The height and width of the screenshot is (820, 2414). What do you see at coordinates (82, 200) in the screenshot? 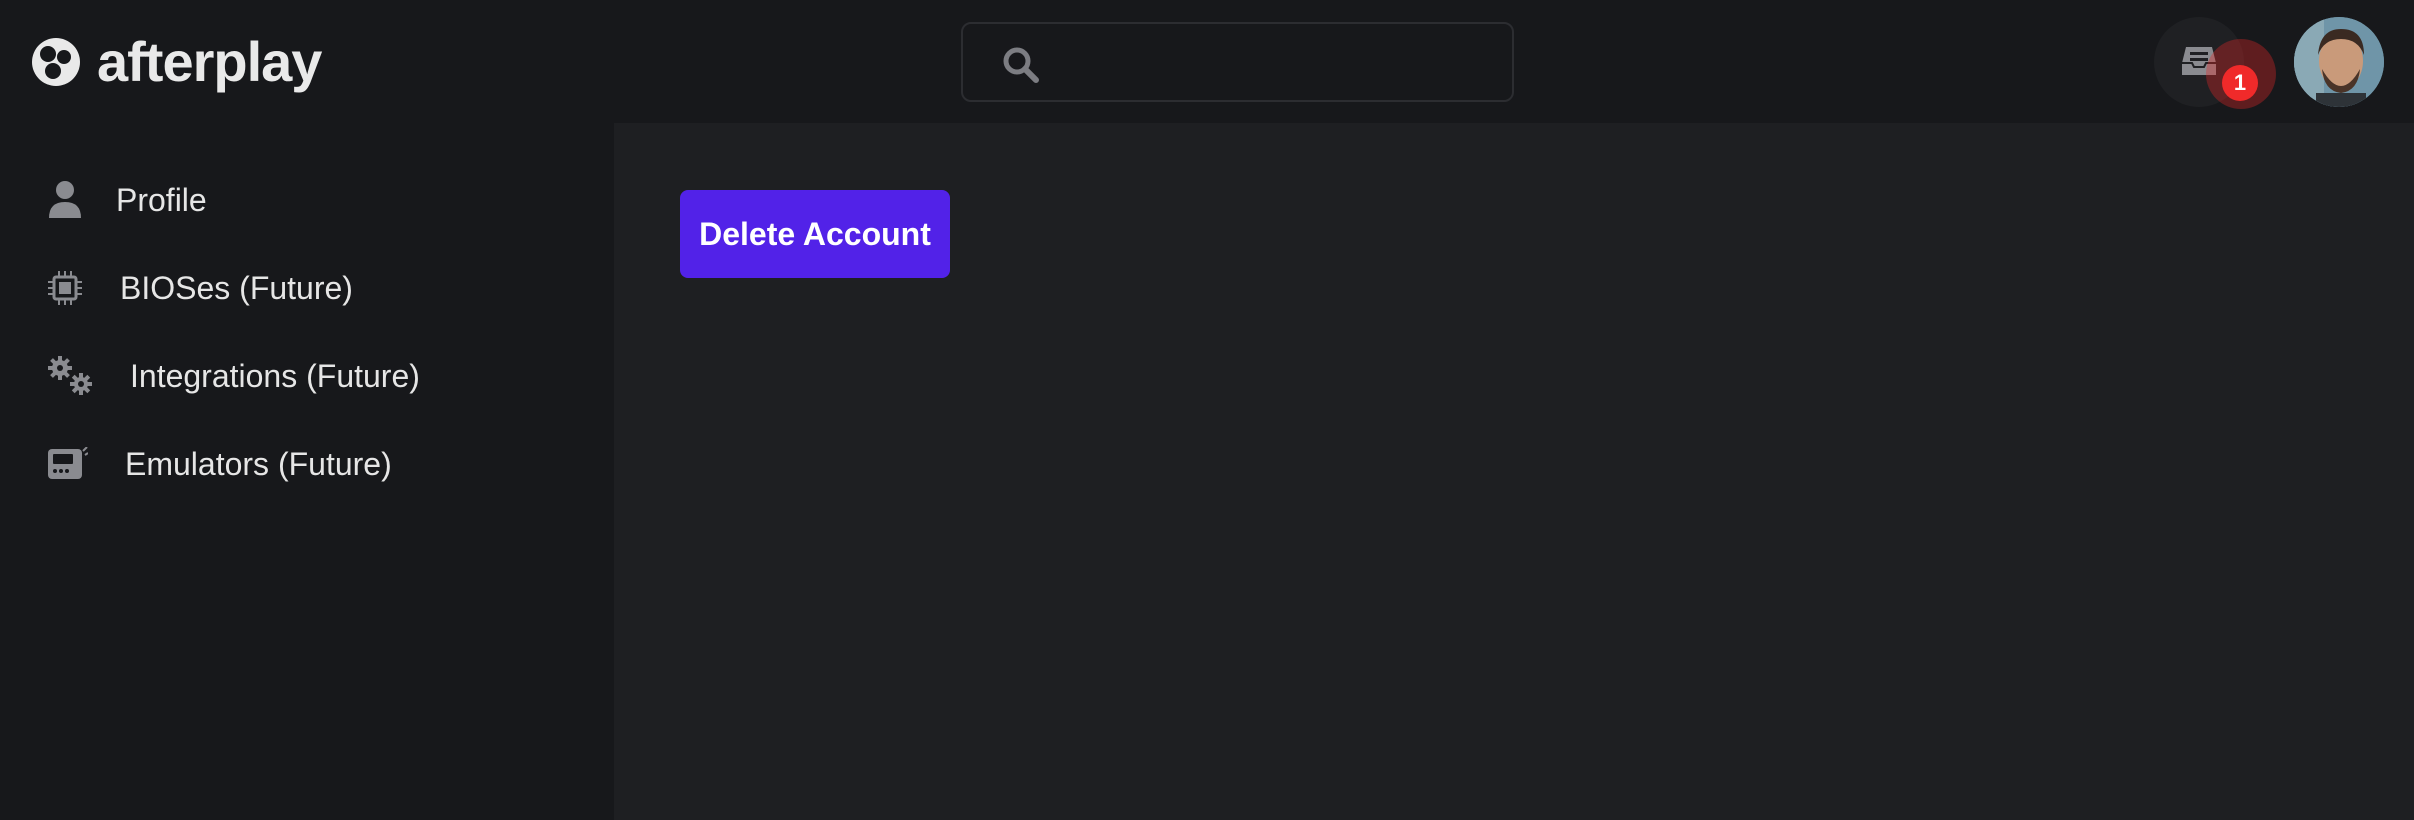
I see `user-icon` at bounding box center [82, 200].